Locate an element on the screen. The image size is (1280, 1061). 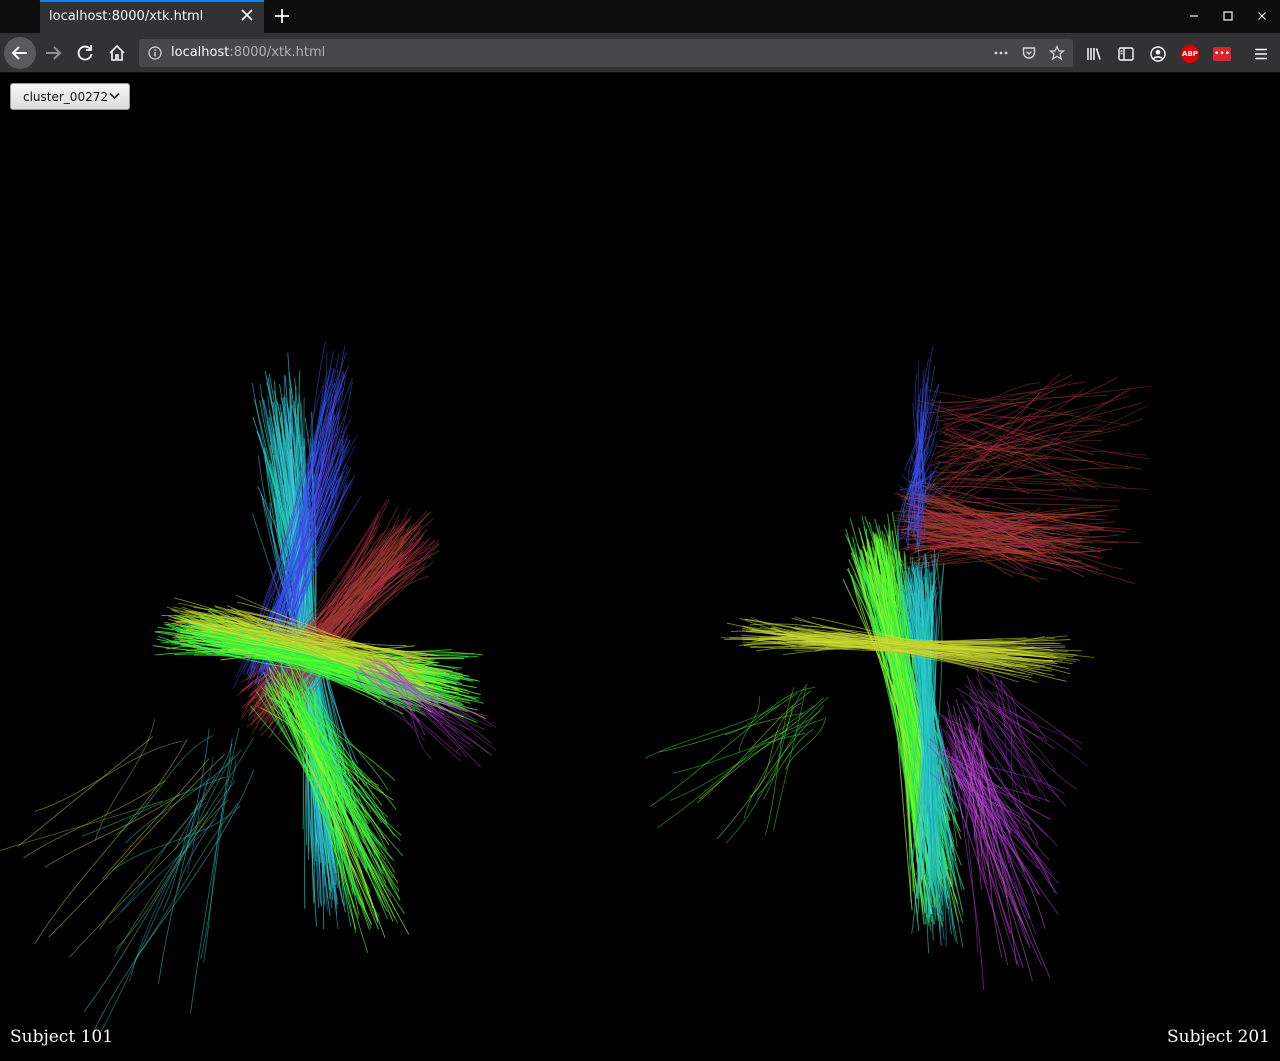
forward-button is located at coordinates (53, 53).